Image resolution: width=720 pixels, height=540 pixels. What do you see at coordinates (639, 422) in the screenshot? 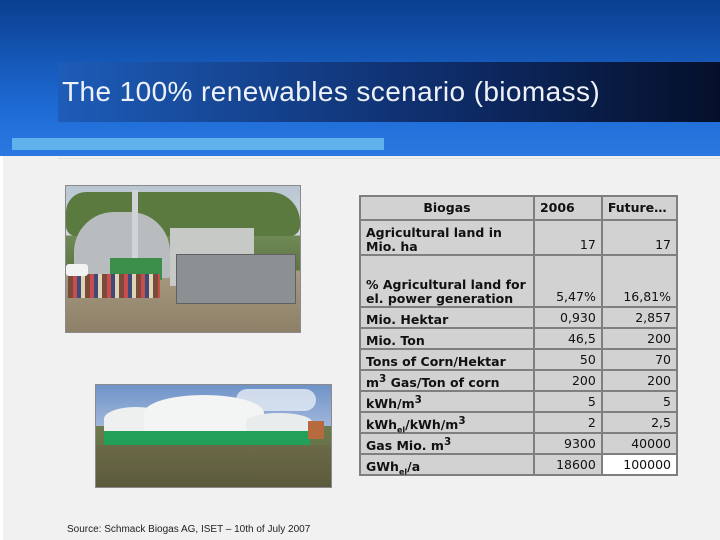
I see `value-future: 2,5` at bounding box center [639, 422].